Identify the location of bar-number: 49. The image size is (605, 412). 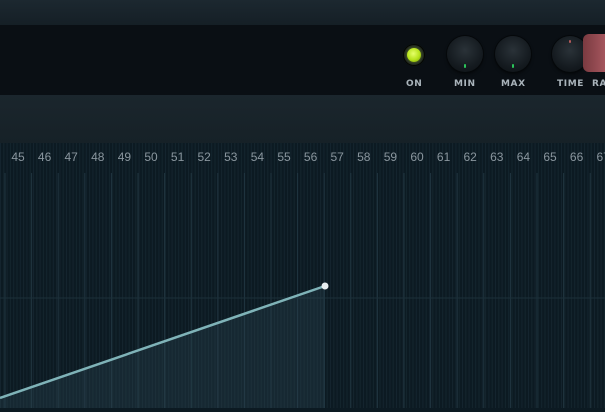
(124, 157).